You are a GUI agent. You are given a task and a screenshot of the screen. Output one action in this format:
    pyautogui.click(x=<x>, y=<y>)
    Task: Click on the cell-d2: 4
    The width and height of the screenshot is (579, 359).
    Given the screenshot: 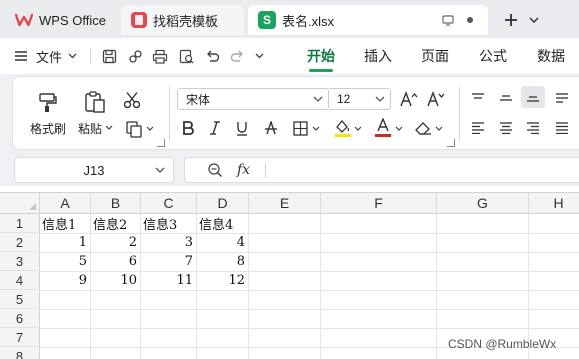 What is the action you would take?
    pyautogui.click(x=223, y=242)
    